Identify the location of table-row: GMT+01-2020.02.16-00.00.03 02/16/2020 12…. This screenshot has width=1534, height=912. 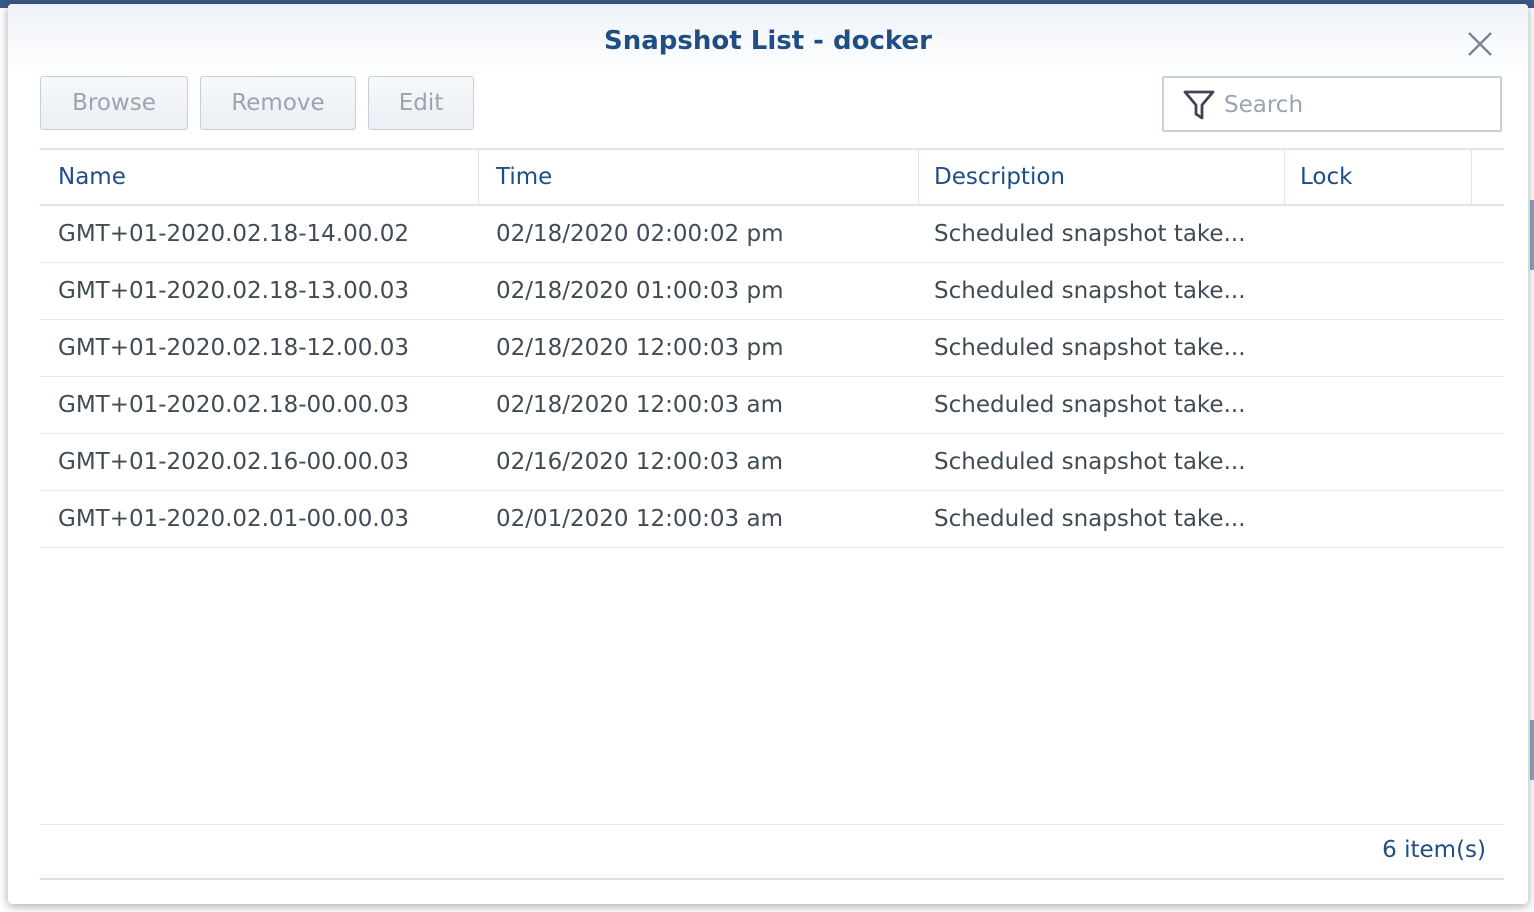
(772, 462).